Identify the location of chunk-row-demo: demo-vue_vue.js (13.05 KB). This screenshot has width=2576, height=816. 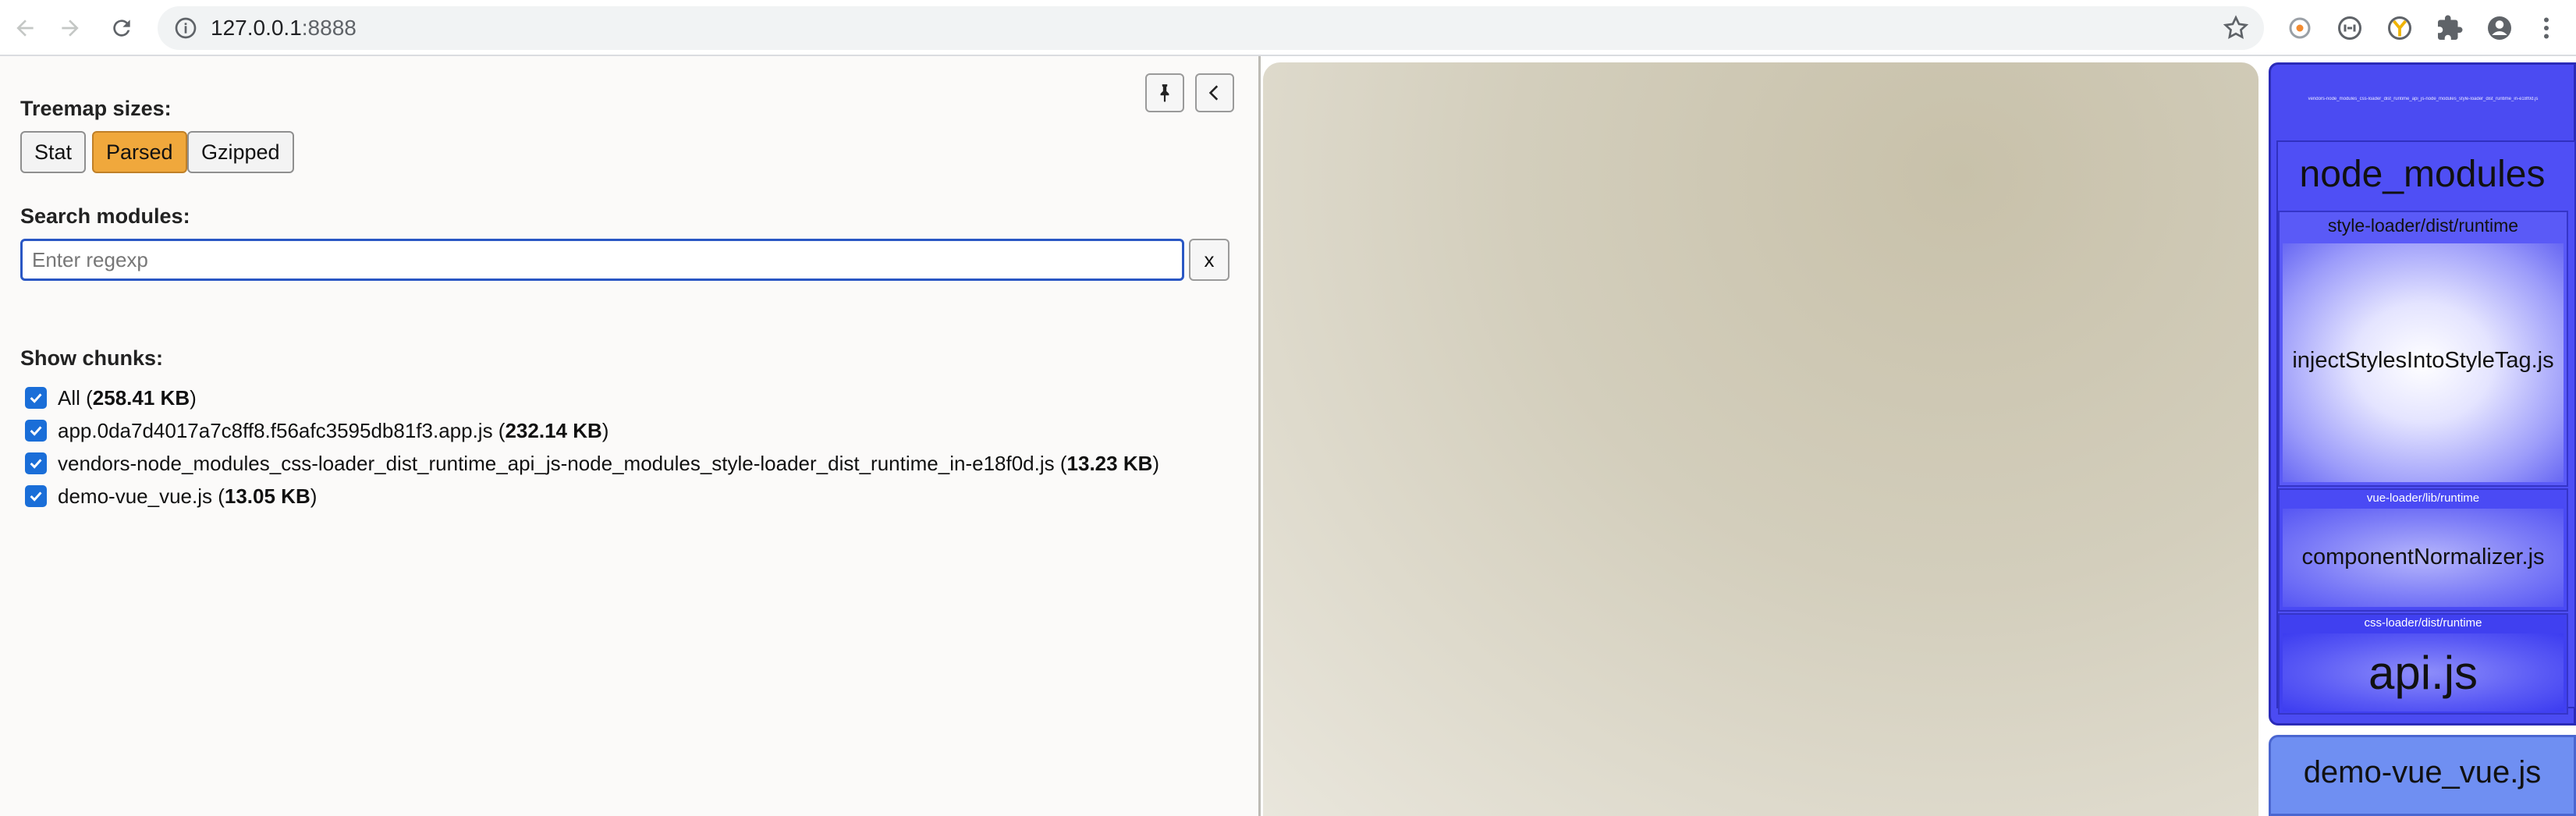
(171, 496).